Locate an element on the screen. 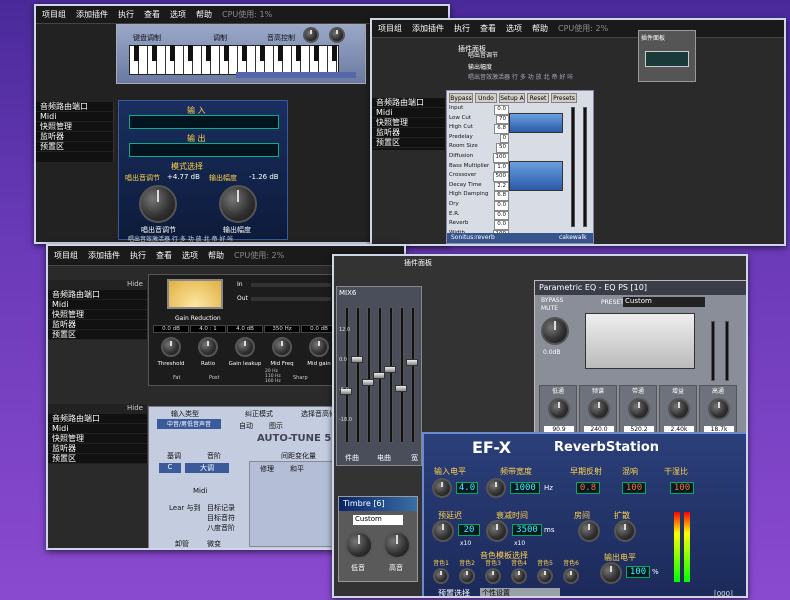  spread-knob is located at coordinates (625, 531).